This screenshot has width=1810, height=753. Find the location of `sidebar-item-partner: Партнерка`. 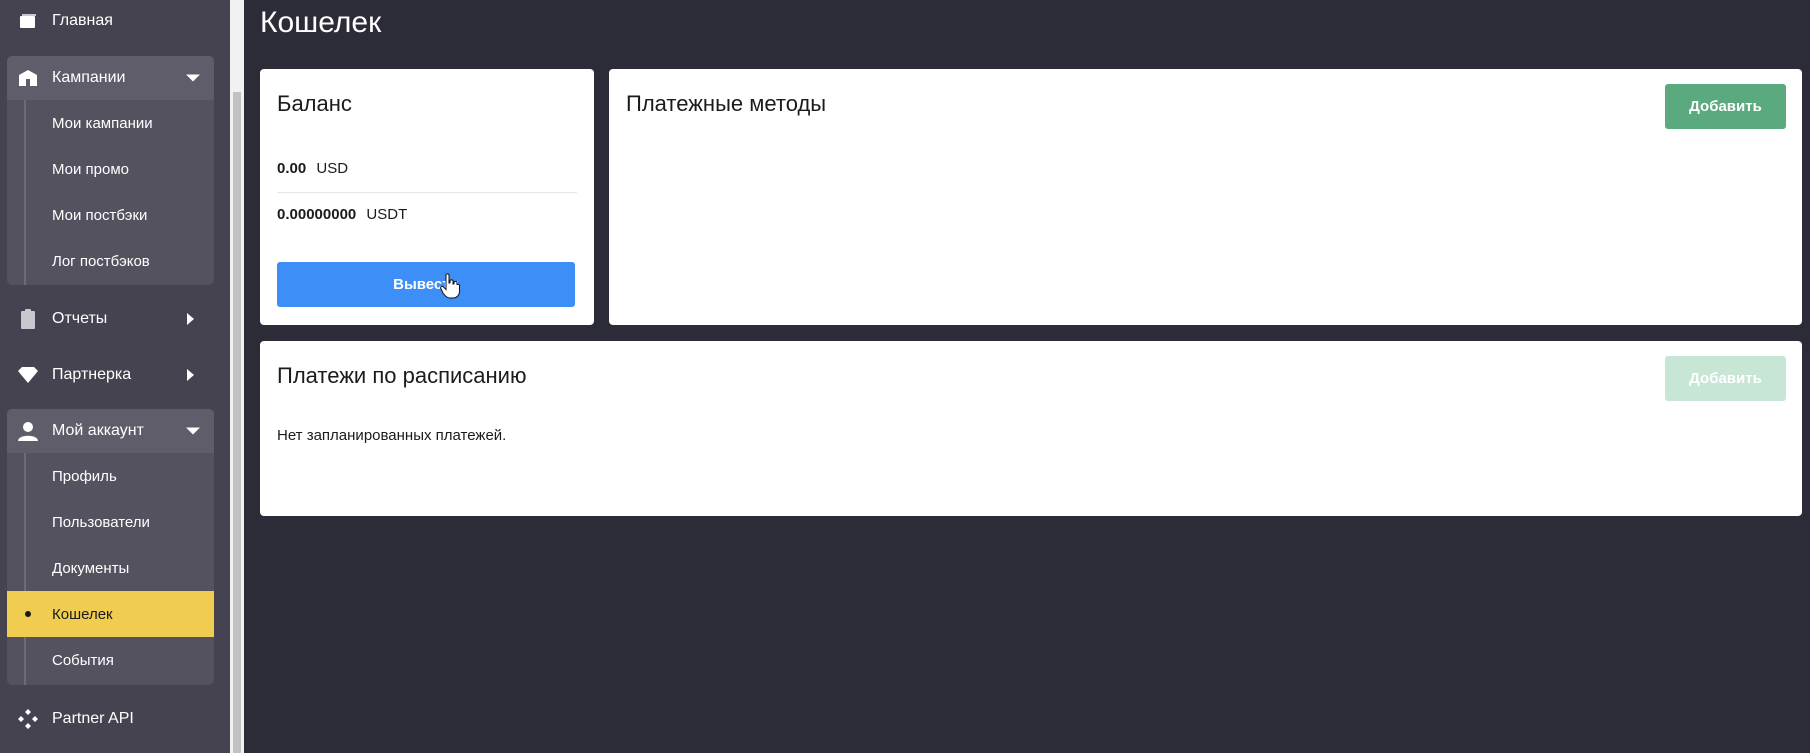

sidebar-item-partner: Партнерка is located at coordinates (110, 375).